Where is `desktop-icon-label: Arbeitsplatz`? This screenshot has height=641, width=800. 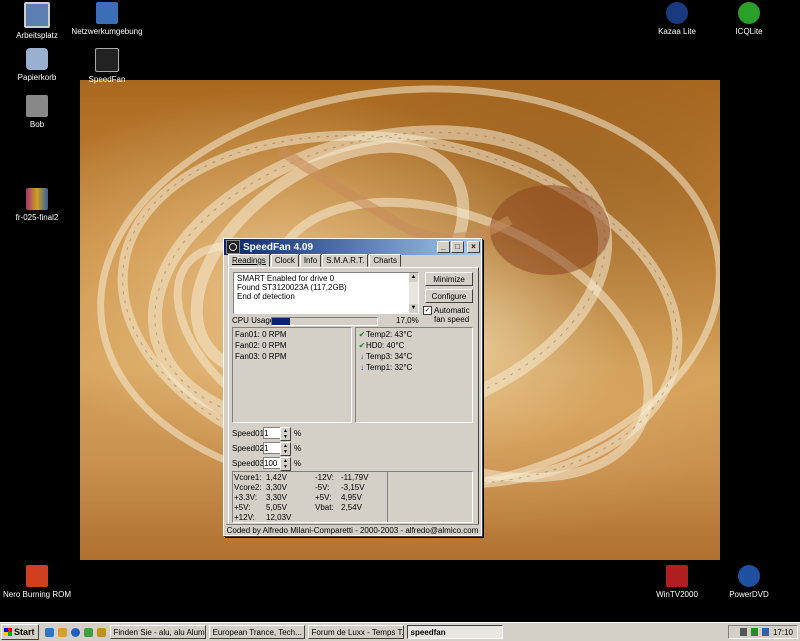
desktop-icon-label: Arbeitsplatz is located at coordinates (37, 35).